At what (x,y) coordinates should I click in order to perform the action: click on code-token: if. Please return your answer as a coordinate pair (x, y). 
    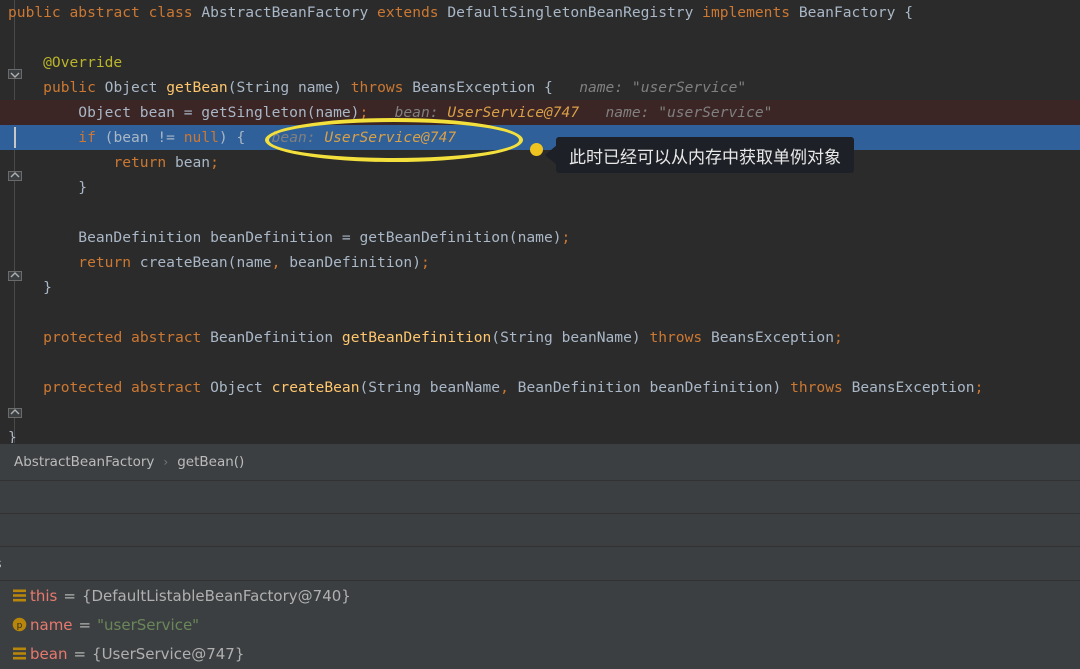
    Looking at the image, I should click on (87, 137).